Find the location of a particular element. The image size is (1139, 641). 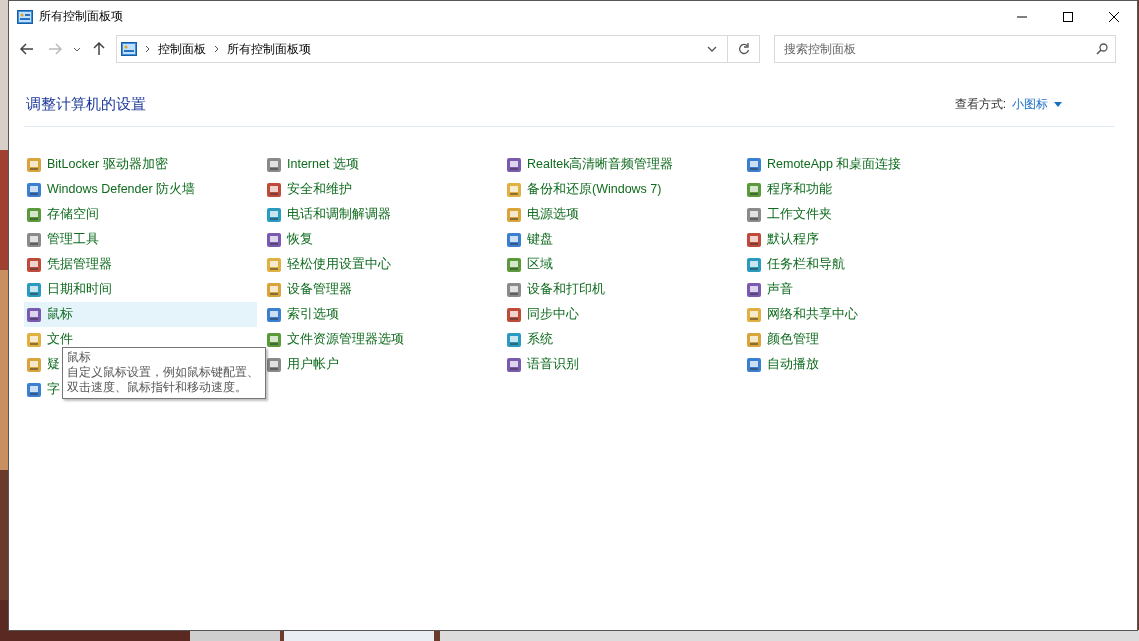

control-panel-item: 键盘 is located at coordinates (530, 239).